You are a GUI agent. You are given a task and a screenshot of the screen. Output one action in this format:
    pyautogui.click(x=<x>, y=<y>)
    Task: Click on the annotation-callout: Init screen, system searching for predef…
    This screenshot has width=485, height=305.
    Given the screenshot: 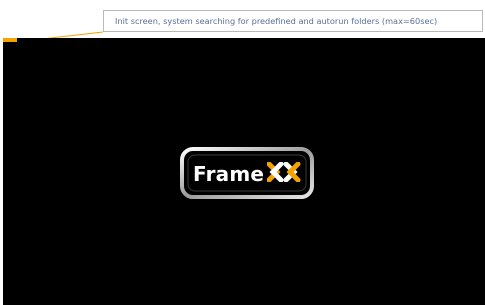 What is the action you would take?
    pyautogui.click(x=293, y=21)
    